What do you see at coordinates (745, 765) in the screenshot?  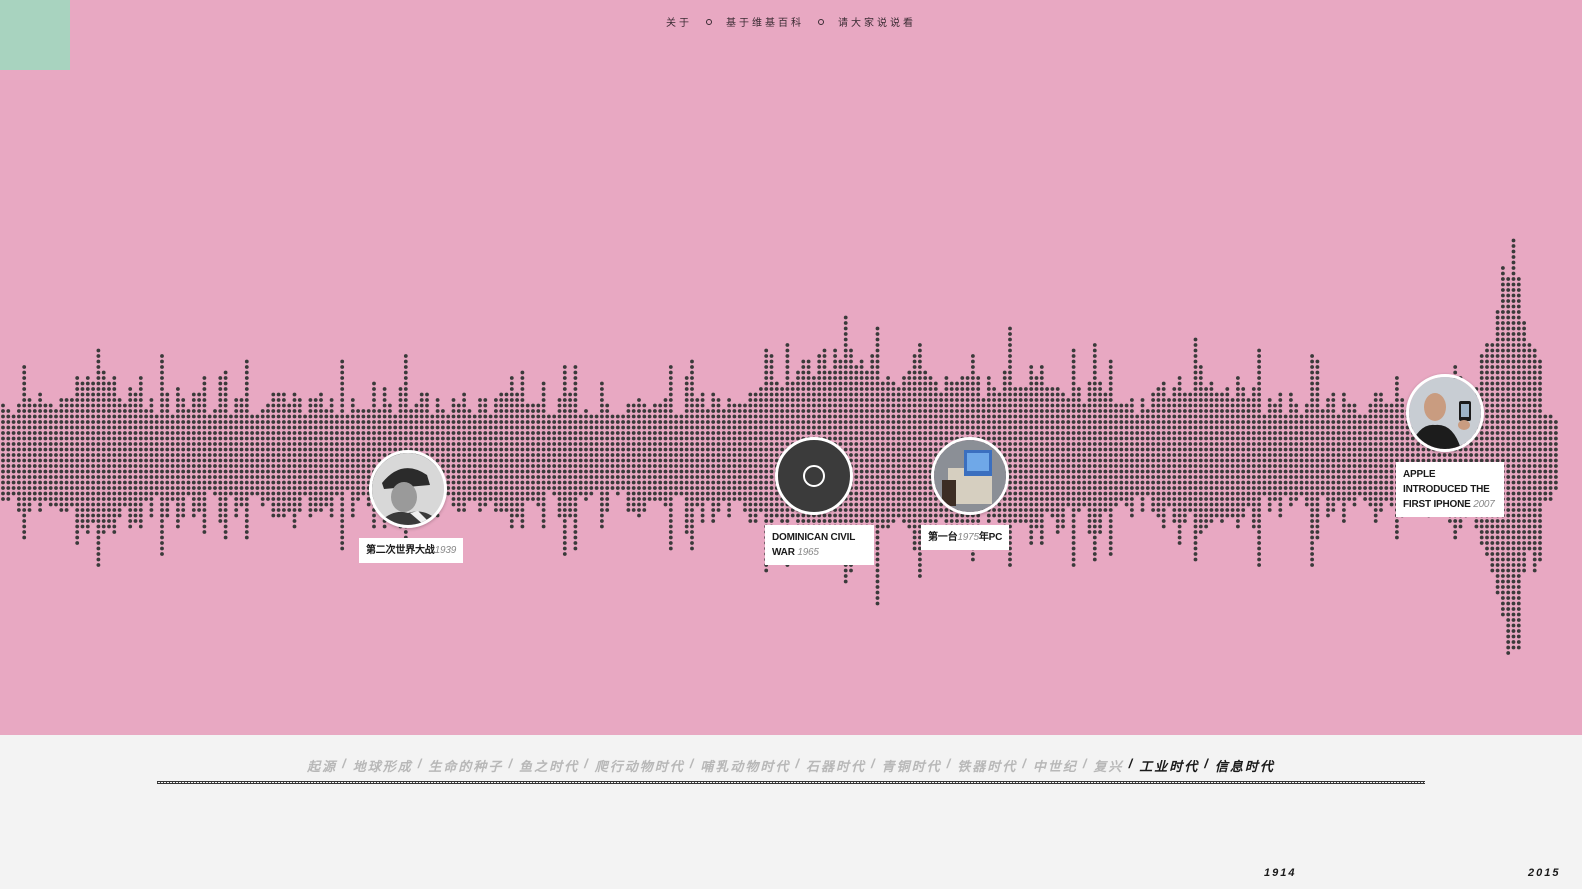 I see `era-item: 哺乳动物时代` at bounding box center [745, 765].